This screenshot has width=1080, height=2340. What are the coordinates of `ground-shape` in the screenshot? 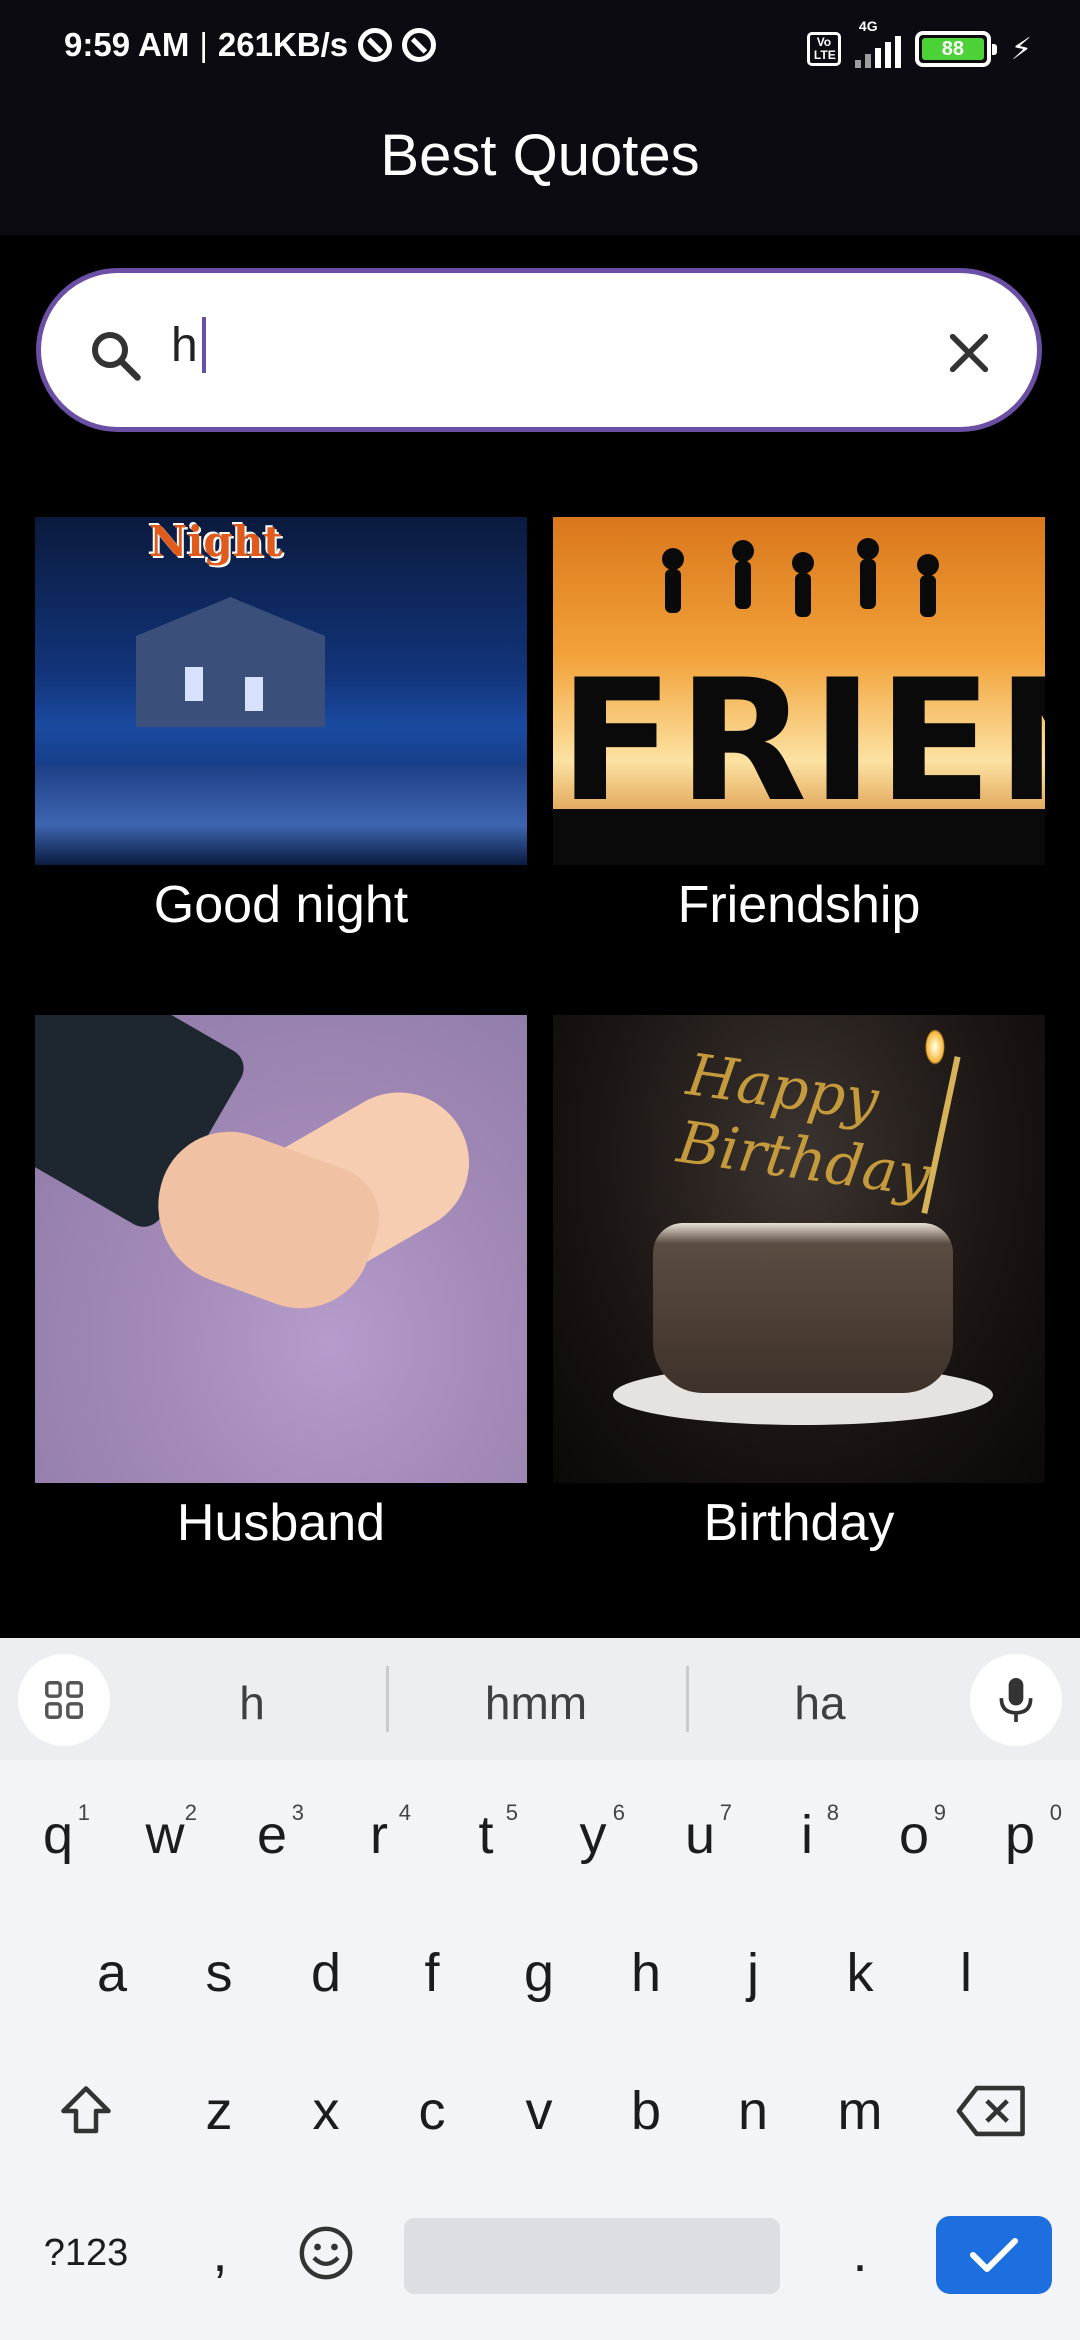 It's located at (799, 837).